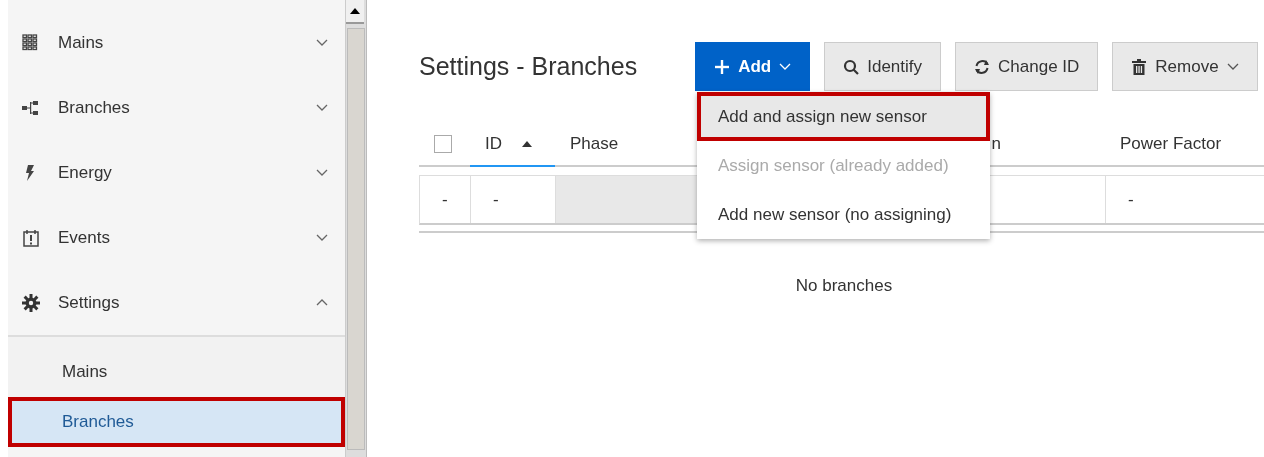 The image size is (1264, 457). I want to click on grid-icon, so click(31, 42).